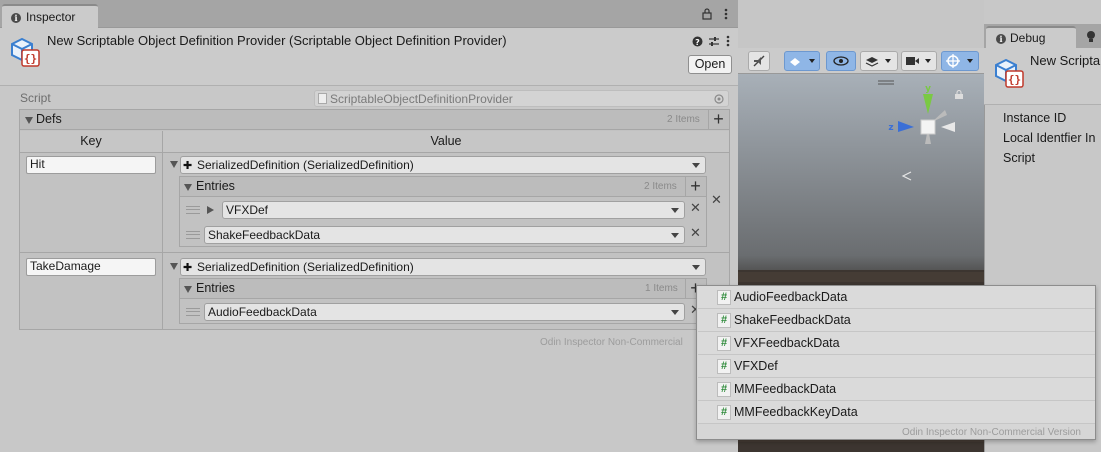 The height and width of the screenshot is (452, 1101). I want to click on popup-item-mmfeedbackkeydata: # MMFeedbackKeyData, so click(896, 412).